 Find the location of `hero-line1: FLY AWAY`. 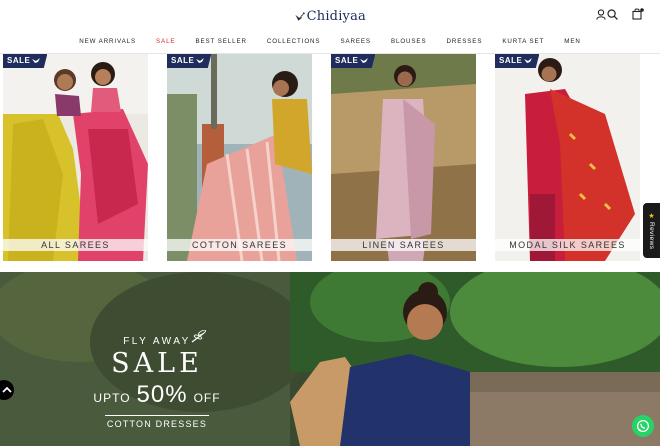

hero-line1: FLY AWAY is located at coordinates (157, 341).